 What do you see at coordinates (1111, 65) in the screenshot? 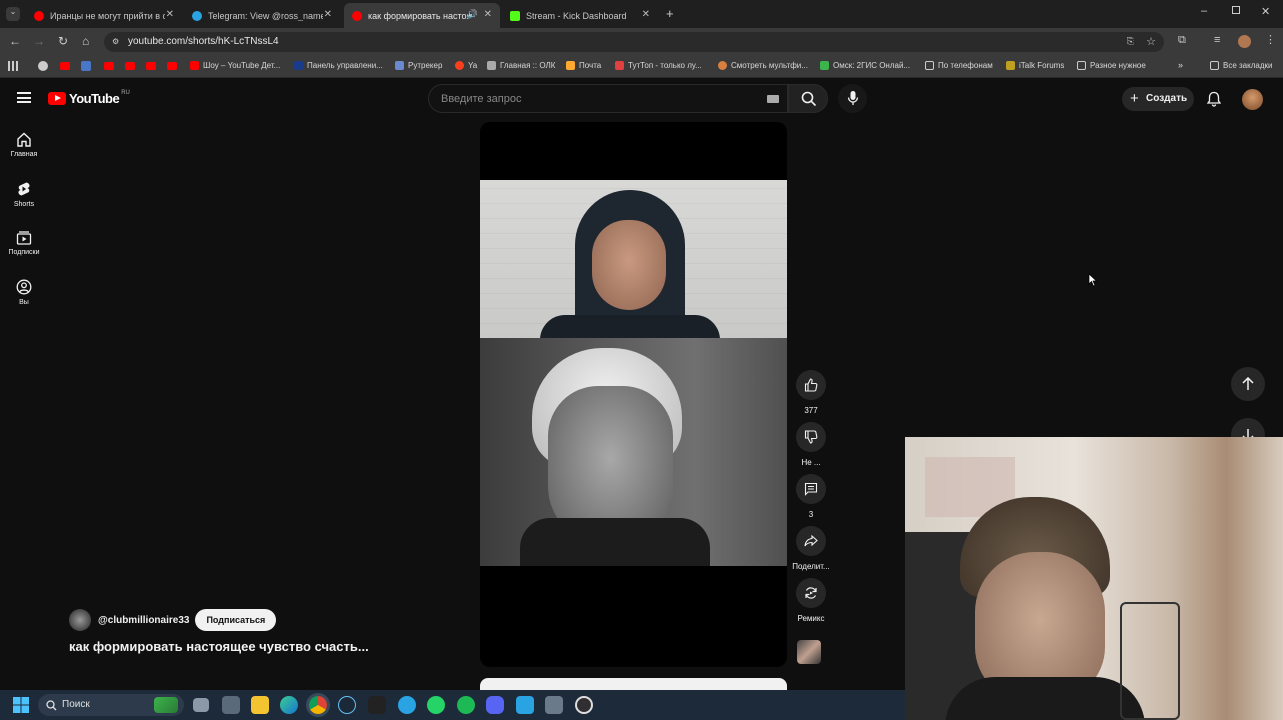
I see `bookmark-folder-misc: Разное нужное` at bounding box center [1111, 65].